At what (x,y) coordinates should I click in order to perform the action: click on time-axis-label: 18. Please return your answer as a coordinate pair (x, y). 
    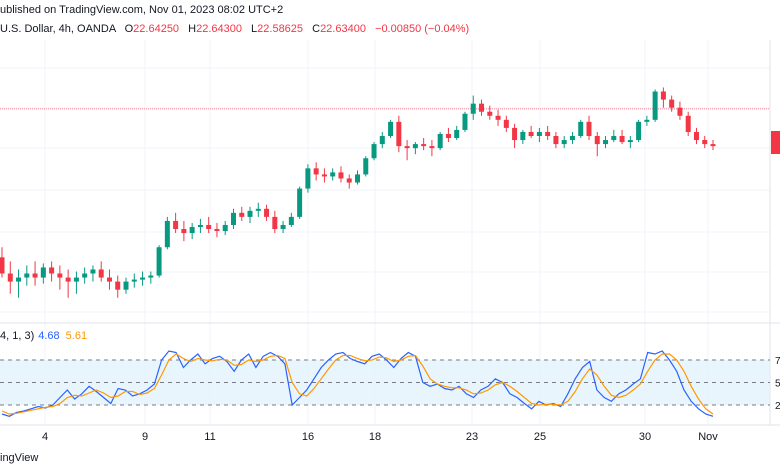
    Looking at the image, I should click on (375, 437).